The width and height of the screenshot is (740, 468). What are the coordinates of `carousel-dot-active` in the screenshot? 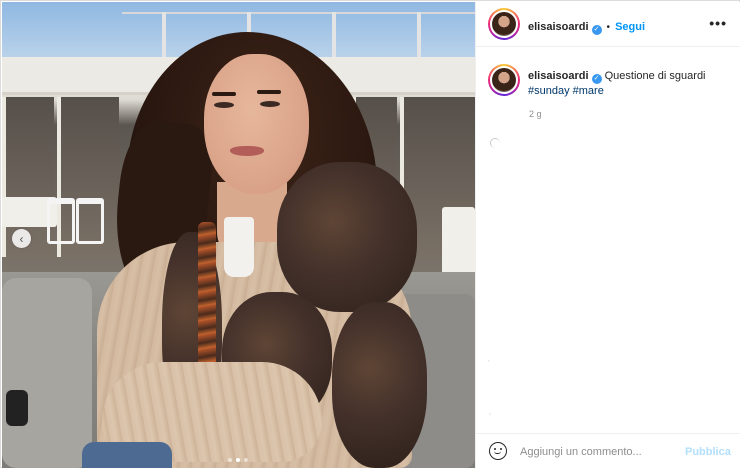 It's located at (238, 460).